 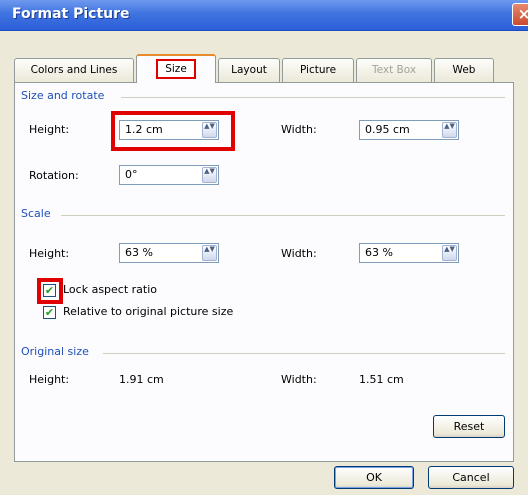 What do you see at coordinates (264, 15) in the screenshot?
I see `title-bar: Format Picture ×` at bounding box center [264, 15].